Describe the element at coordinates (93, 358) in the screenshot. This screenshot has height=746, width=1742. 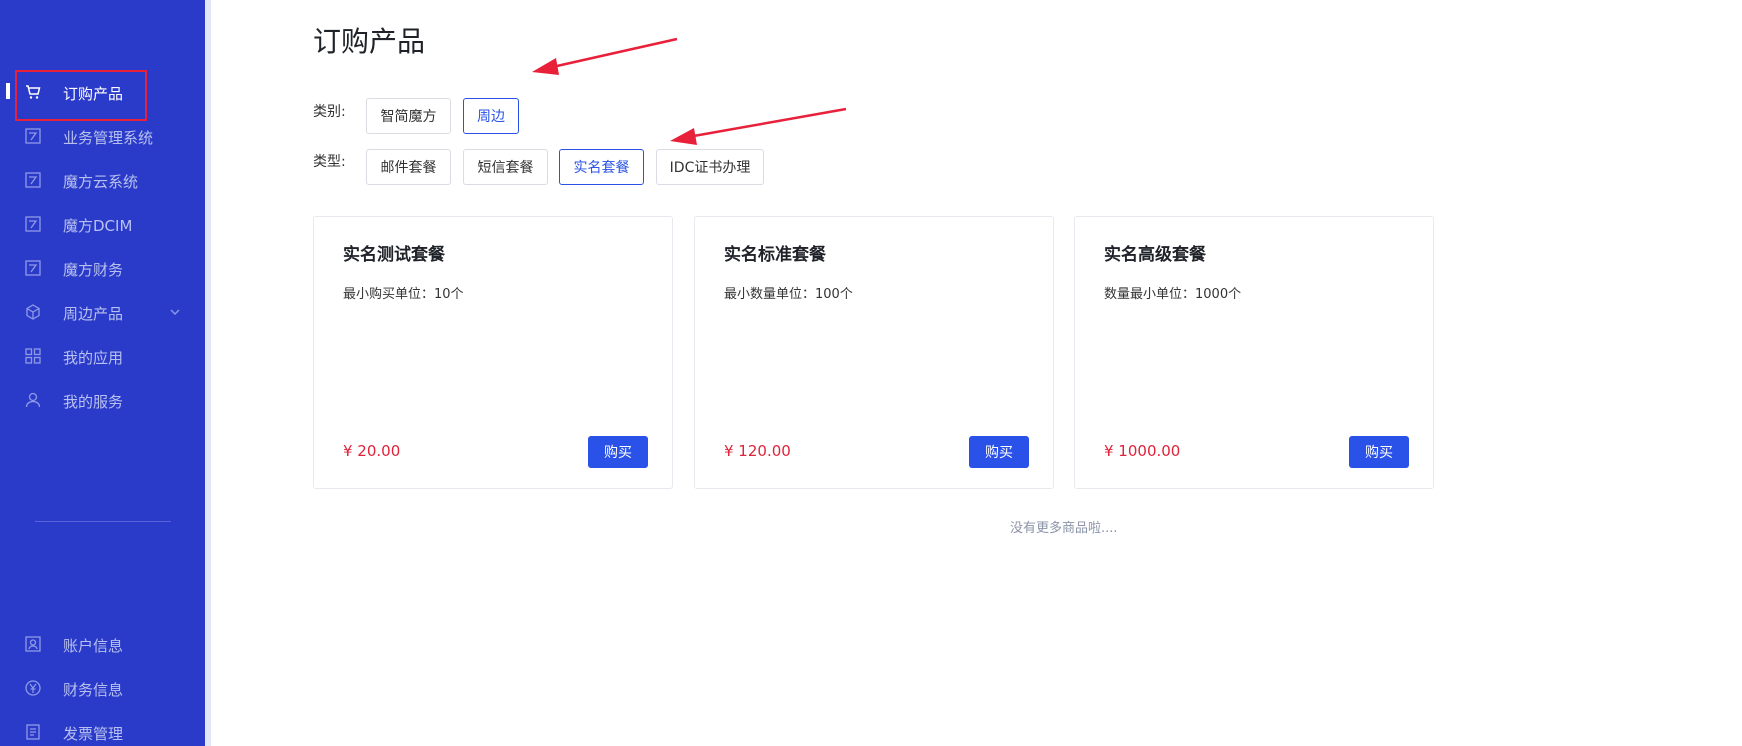
I see `sidebar-item-label: 我的应用` at that location.